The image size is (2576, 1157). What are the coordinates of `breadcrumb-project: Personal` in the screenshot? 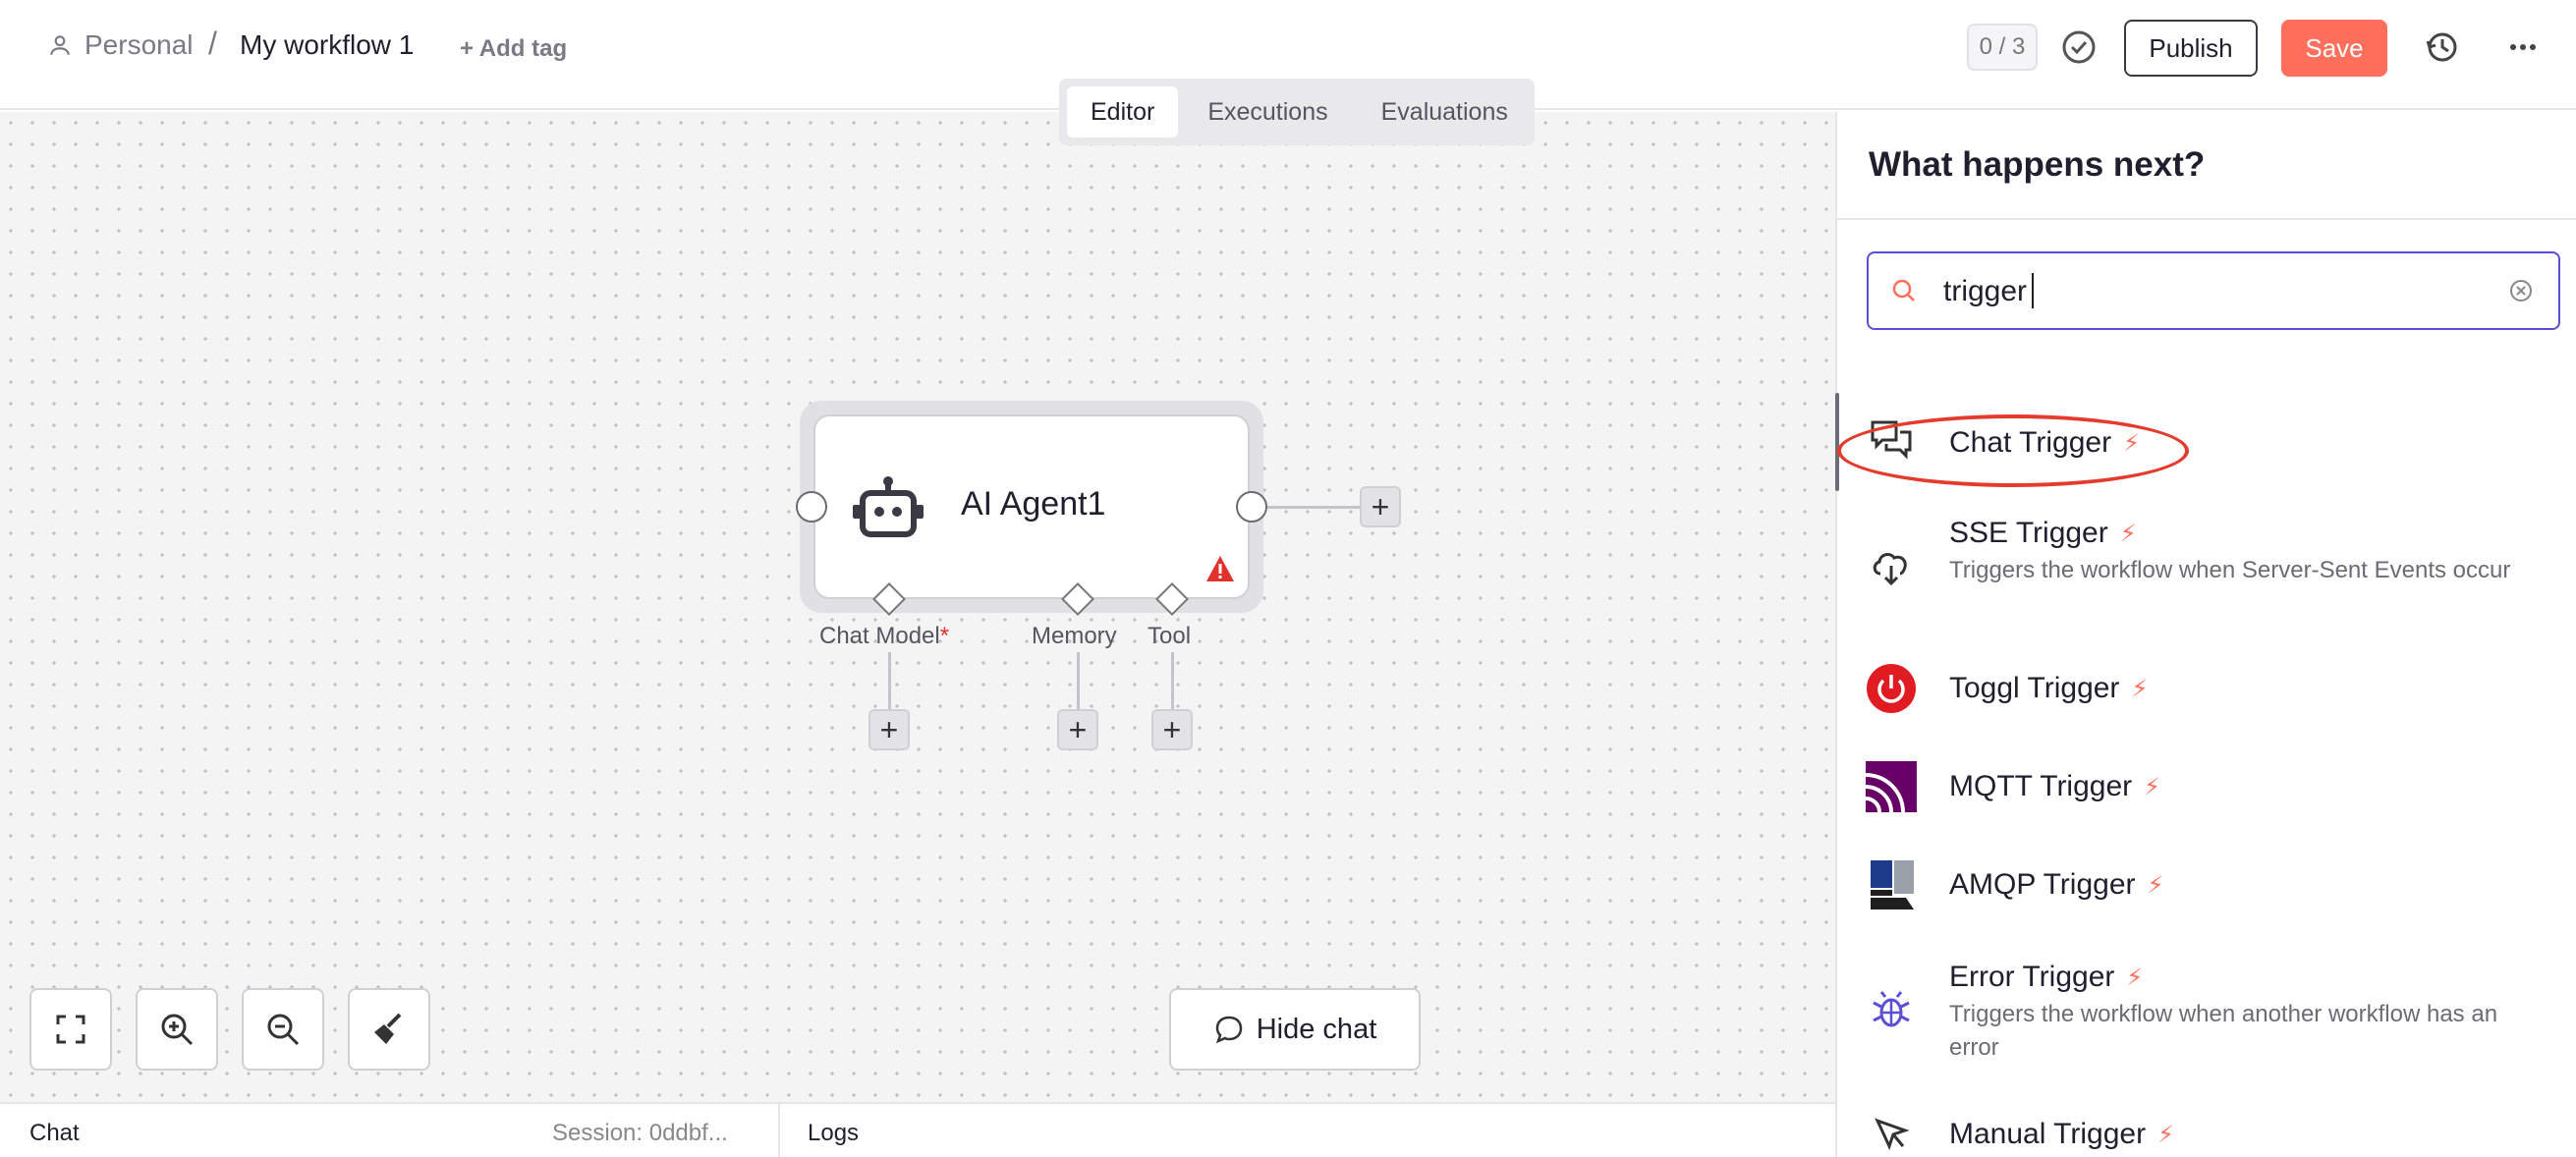 It's located at (120, 45).